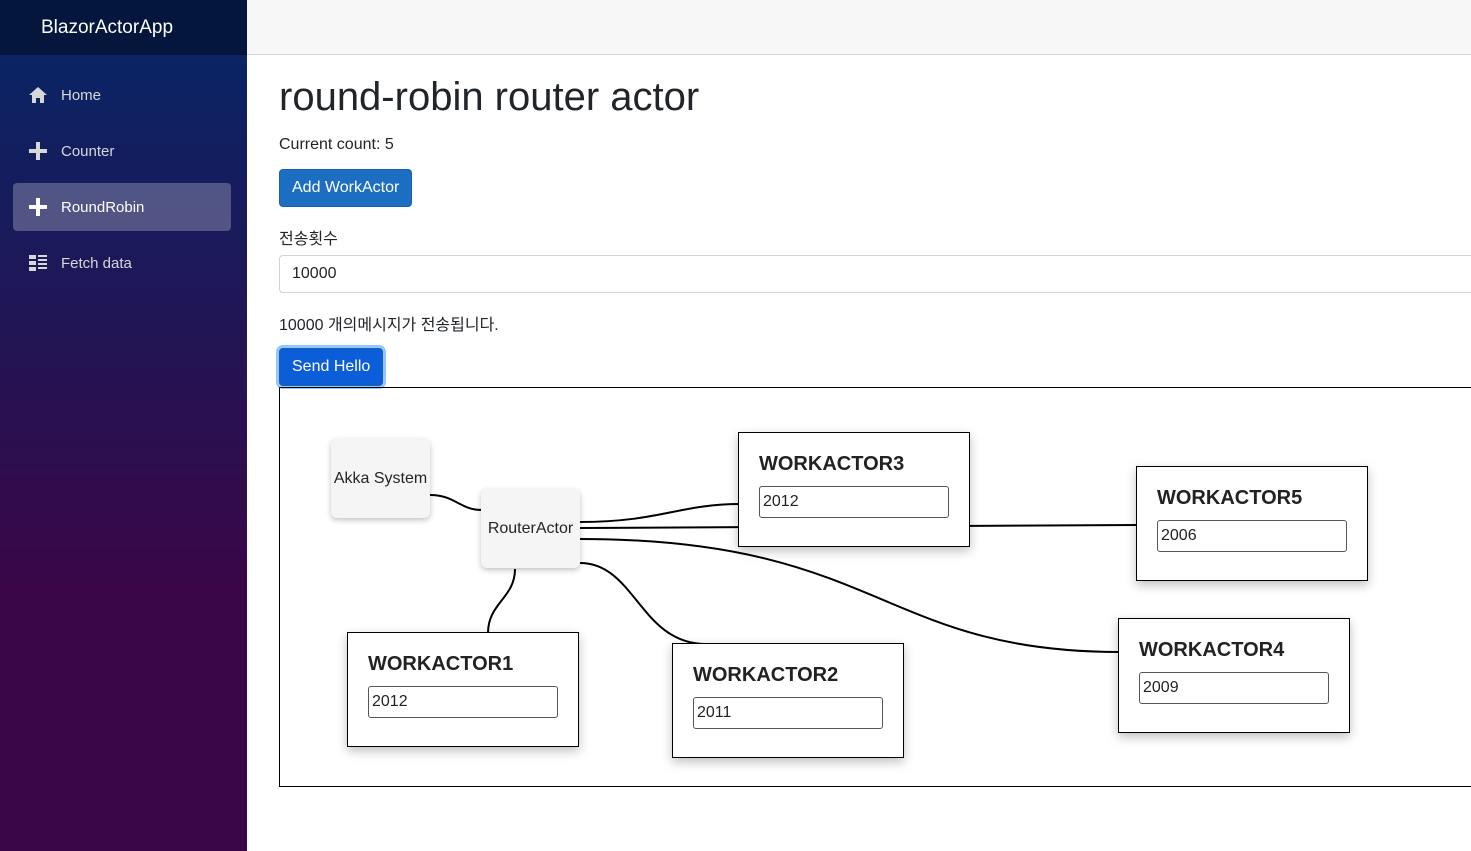  Describe the element at coordinates (501, 601) in the screenshot. I see `link-router-workactor1` at that location.